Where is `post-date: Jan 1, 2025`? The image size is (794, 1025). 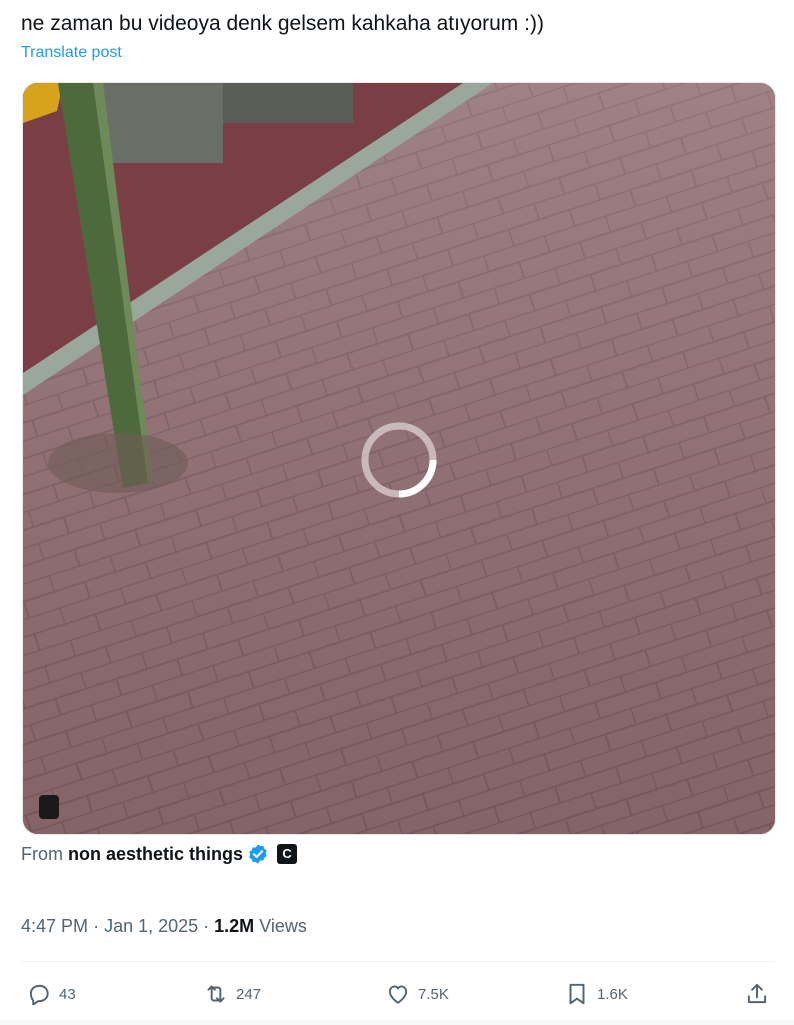
post-date: Jan 1, 2025 is located at coordinates (151, 926).